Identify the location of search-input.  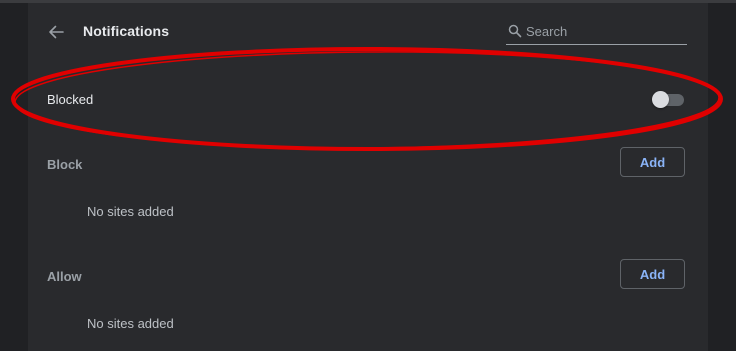
(605, 31).